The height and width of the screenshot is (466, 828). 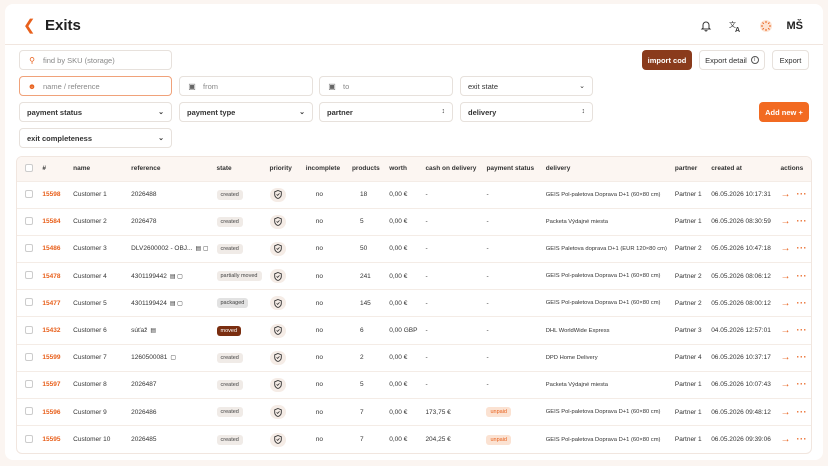 What do you see at coordinates (403, 169) in the screenshot?
I see `col-worth: worth` at bounding box center [403, 169].